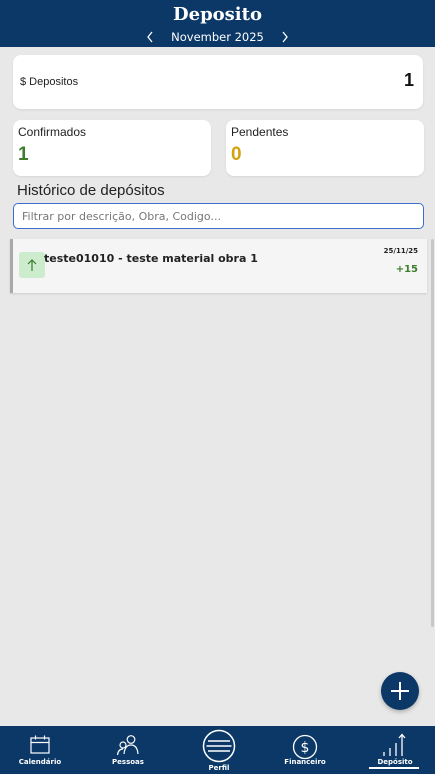 The width and height of the screenshot is (435, 774). Describe the element at coordinates (128, 762) in the screenshot. I see `nav-label-pessoas: Pessoas` at that location.